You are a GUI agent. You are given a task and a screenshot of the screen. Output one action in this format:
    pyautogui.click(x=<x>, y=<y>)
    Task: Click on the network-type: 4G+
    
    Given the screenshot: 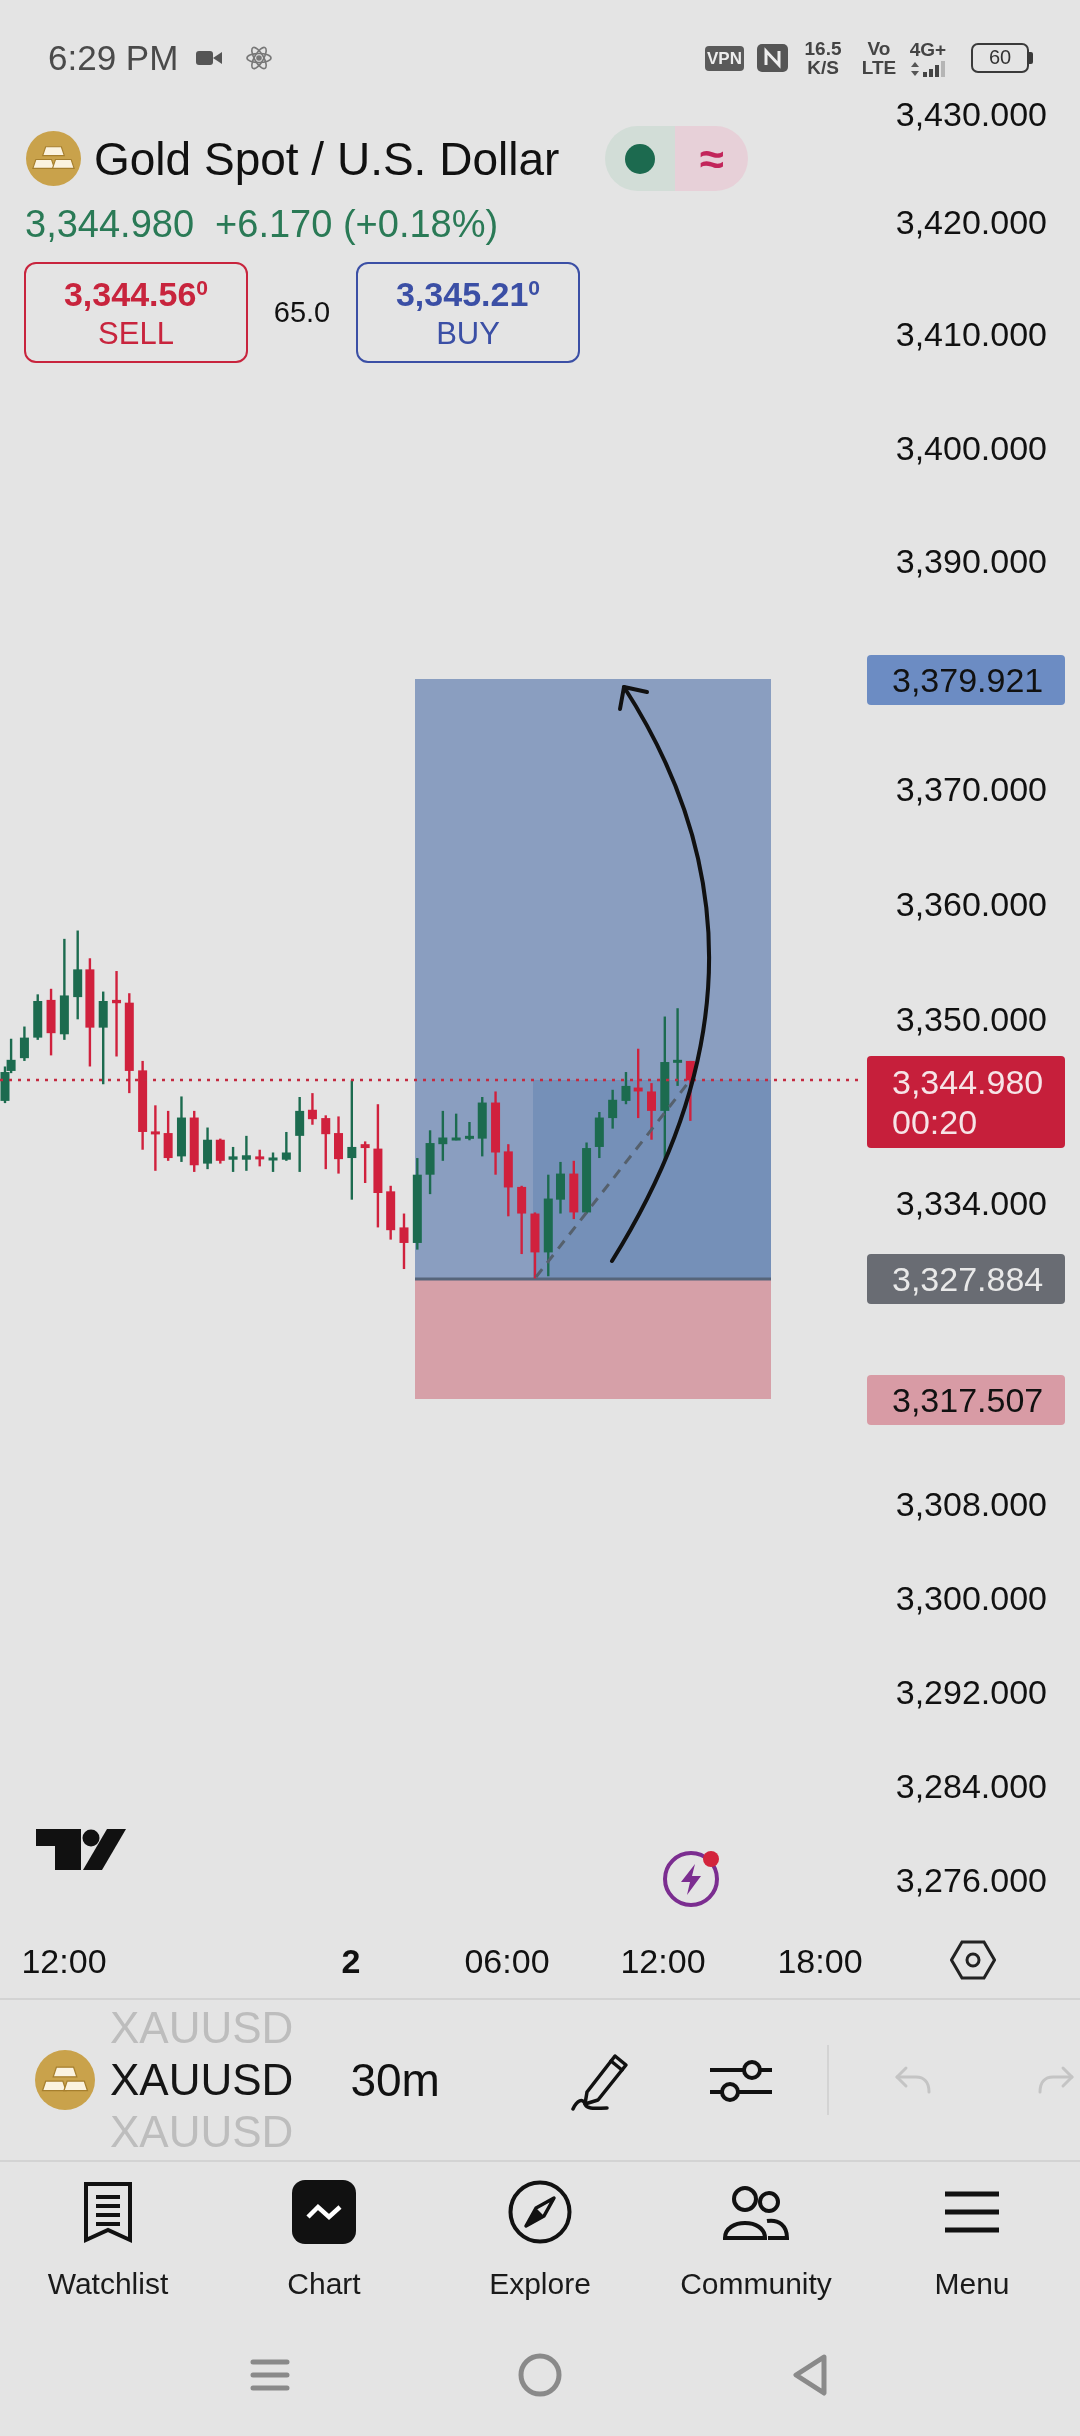 What is the action you would take?
    pyautogui.click(x=928, y=49)
    